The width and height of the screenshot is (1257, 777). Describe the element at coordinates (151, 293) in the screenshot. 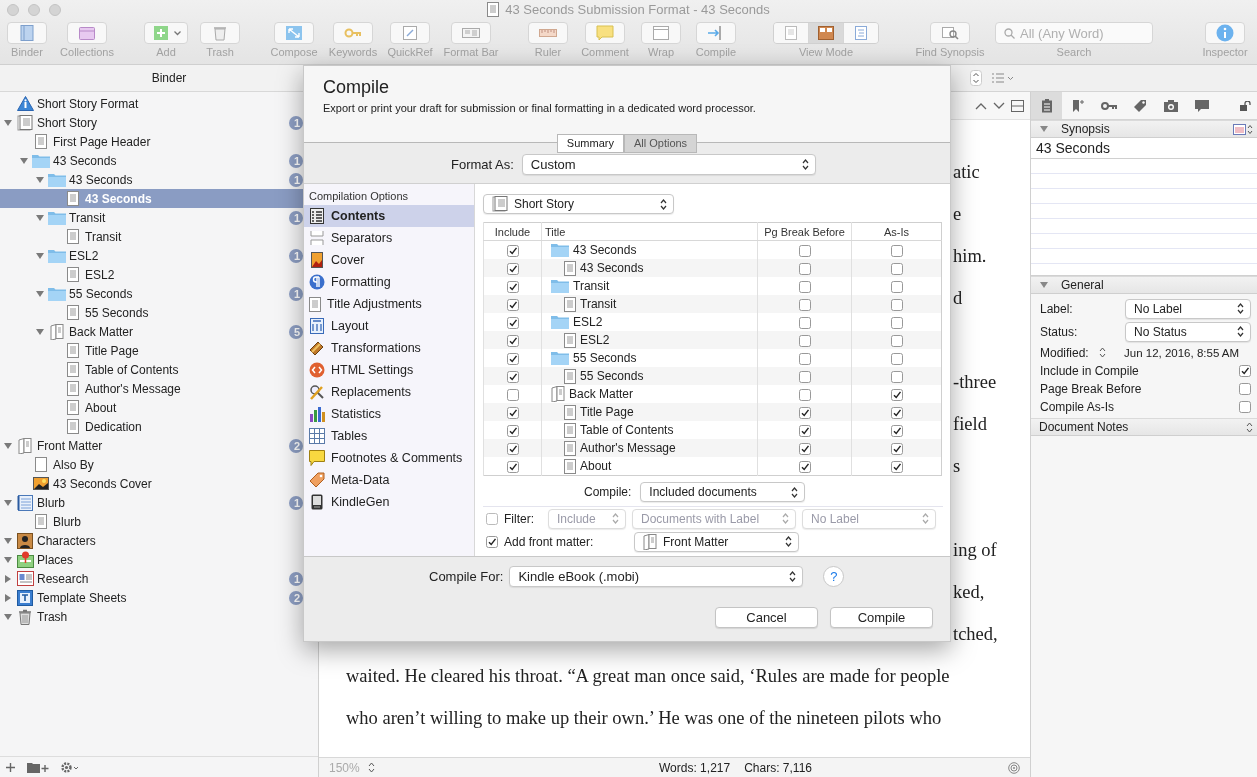

I see `binder-item: 55 Seconds 1` at that location.